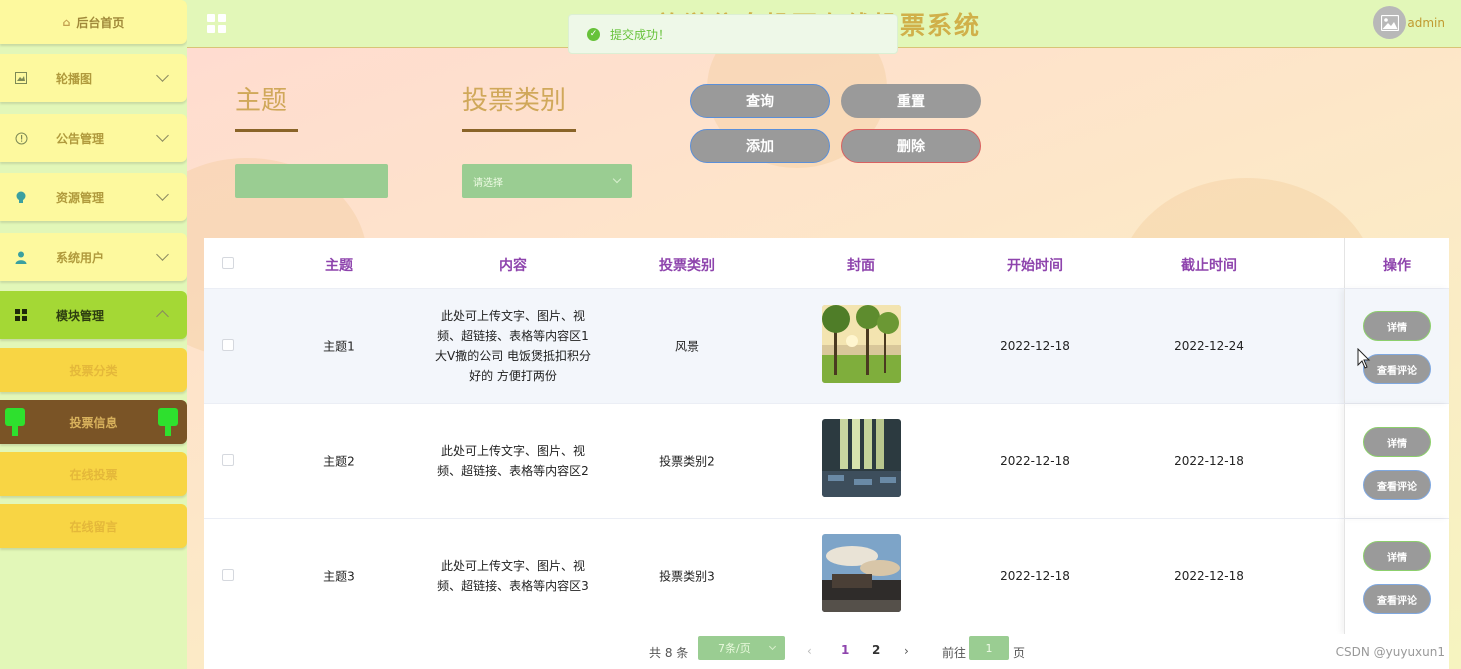 Image resolution: width=1461 pixels, height=669 pixels. Describe the element at coordinates (93, 422) in the screenshot. I see `submenu-item-vote-info: 投票信息` at that location.